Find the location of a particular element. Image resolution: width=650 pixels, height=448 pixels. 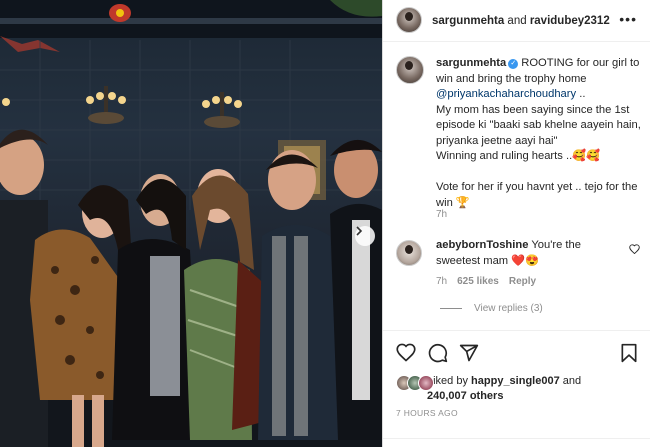

post-authors: sargunmehta and ravidubey2312 is located at coordinates (521, 21).